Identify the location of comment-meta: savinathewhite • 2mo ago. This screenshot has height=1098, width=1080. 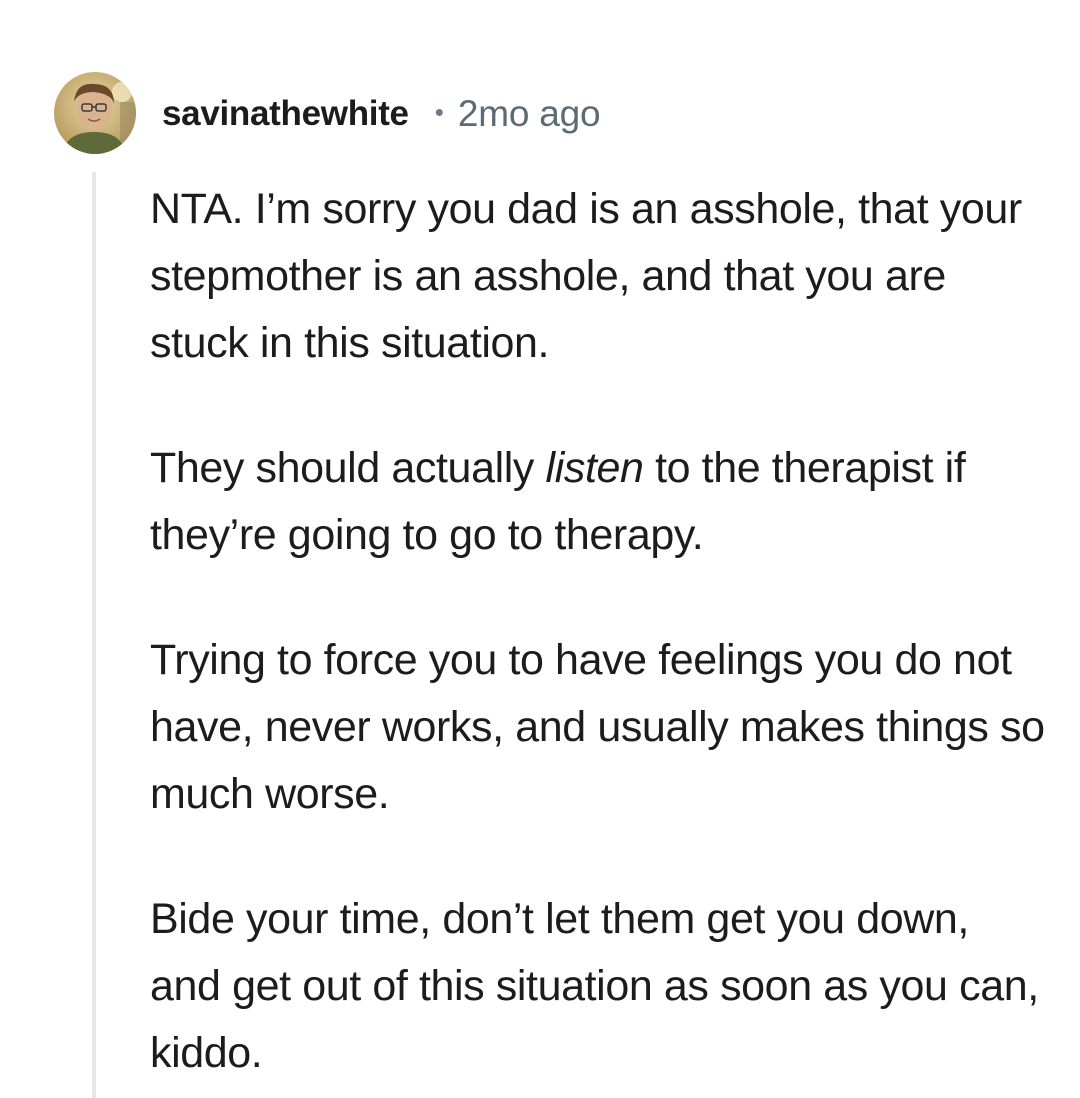
(381, 114).